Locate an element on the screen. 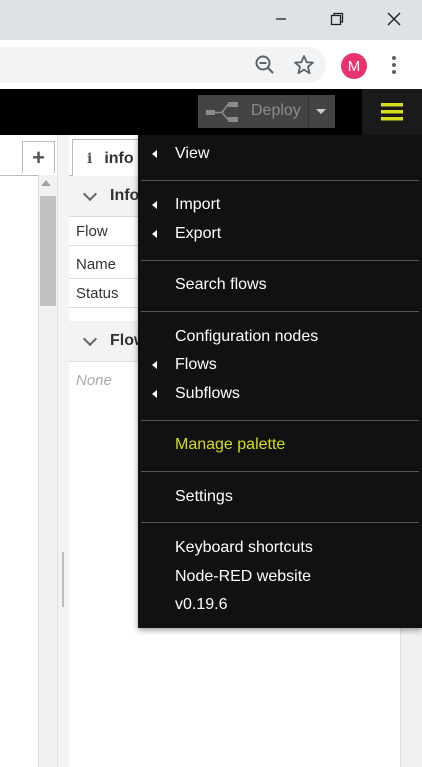 Image resolution: width=422 pixels, height=767 pixels. menu-item-keyboard-shortcuts: Keyboard shortcuts is located at coordinates (280, 548).